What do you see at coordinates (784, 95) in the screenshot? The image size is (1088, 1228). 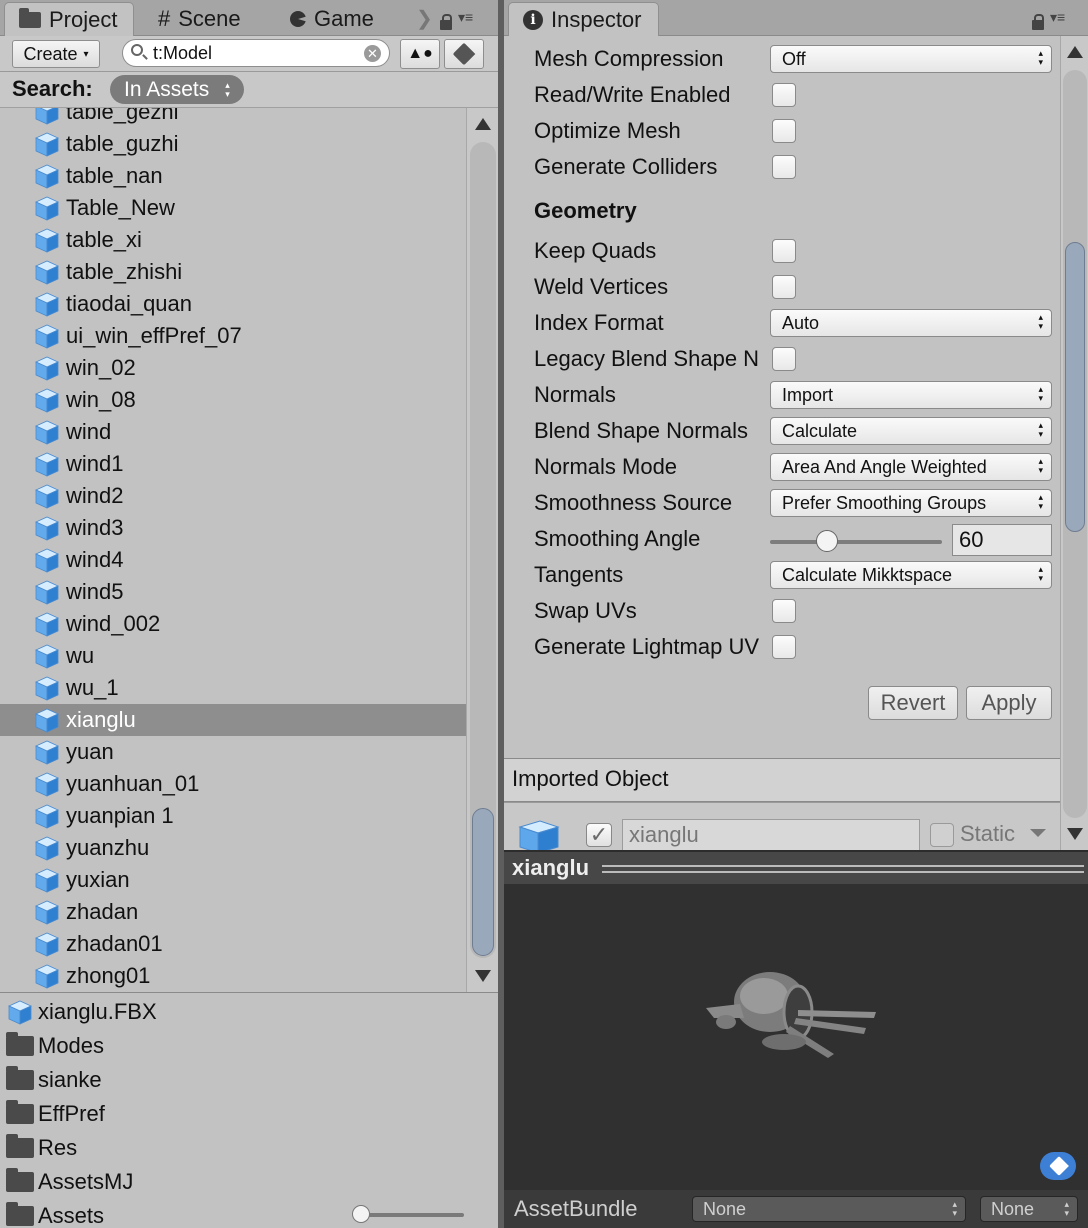 I see `read-write-checkbox` at bounding box center [784, 95].